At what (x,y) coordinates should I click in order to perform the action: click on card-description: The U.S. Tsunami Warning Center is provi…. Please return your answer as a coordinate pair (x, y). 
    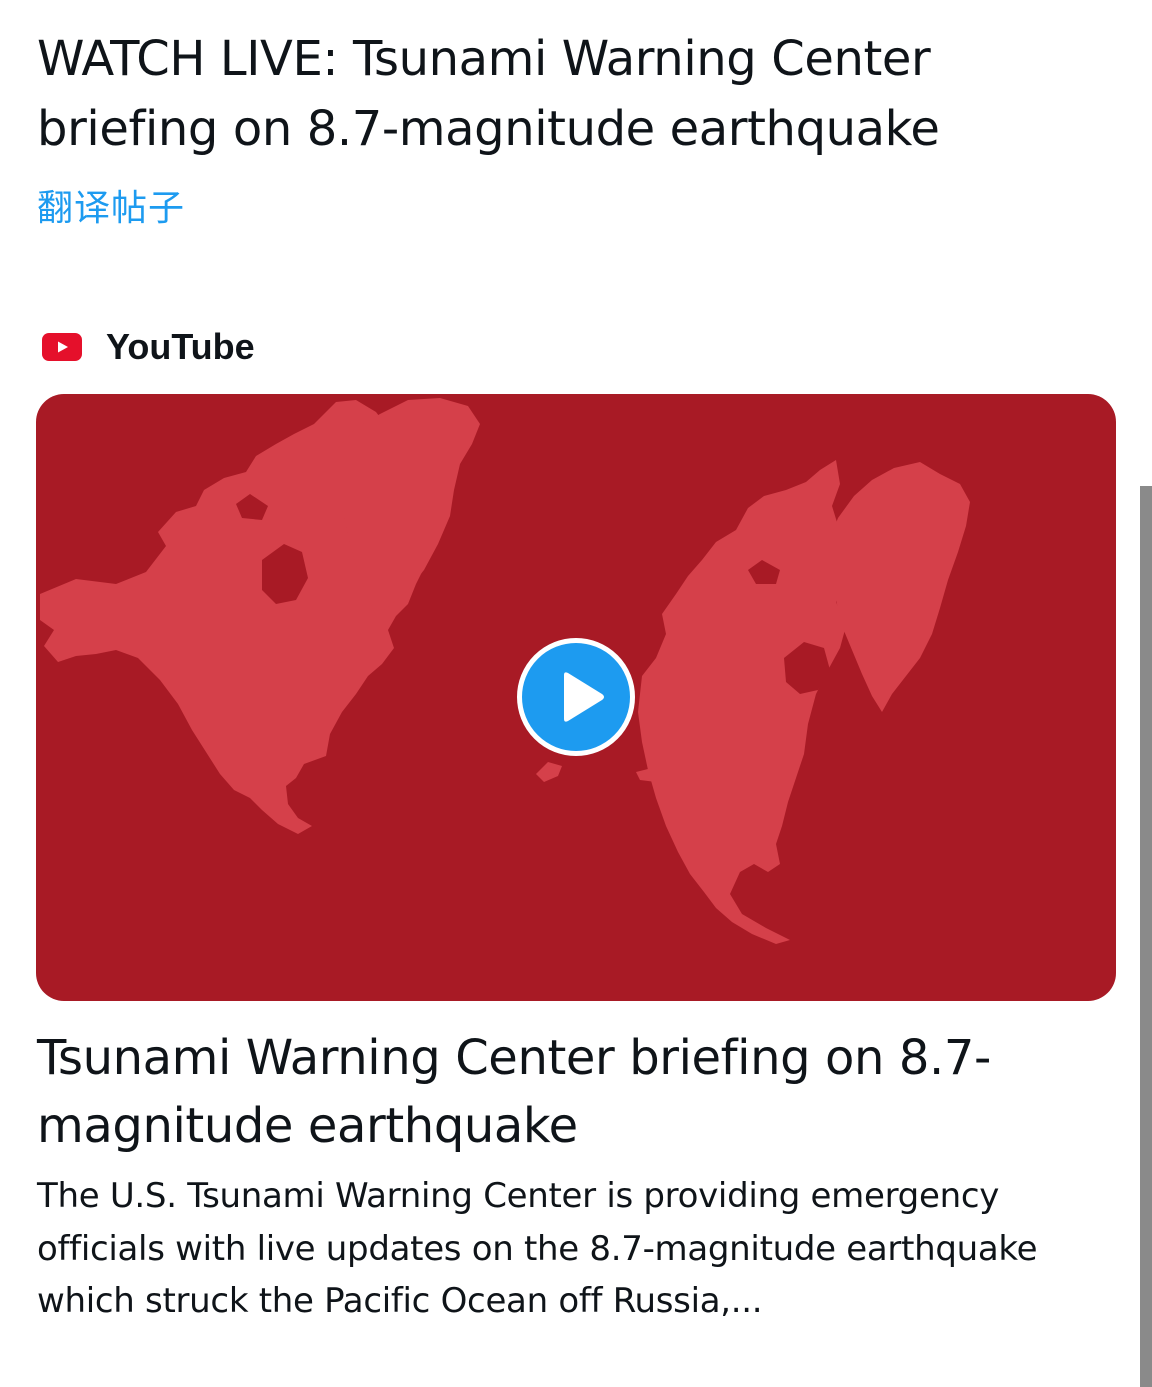
    Looking at the image, I should click on (537, 1248).